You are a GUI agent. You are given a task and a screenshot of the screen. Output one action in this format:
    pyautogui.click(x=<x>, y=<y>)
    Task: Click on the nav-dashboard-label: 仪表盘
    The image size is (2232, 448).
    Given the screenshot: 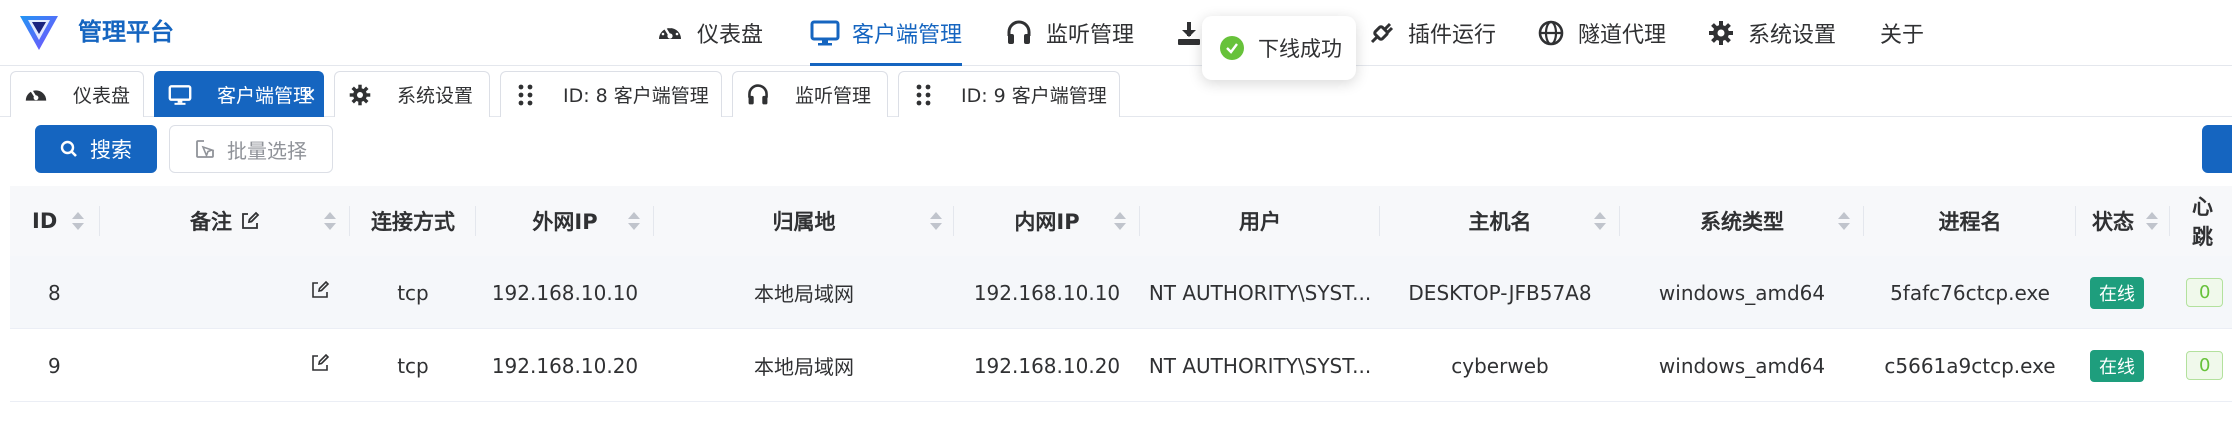 What is the action you would take?
    pyautogui.click(x=730, y=35)
    